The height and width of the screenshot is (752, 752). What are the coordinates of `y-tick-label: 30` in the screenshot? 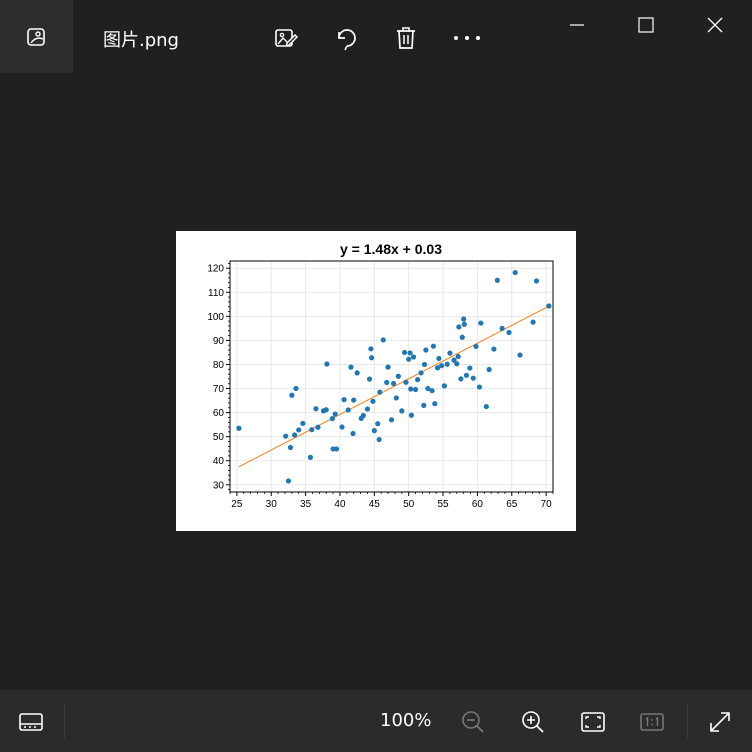 It's located at (219, 485).